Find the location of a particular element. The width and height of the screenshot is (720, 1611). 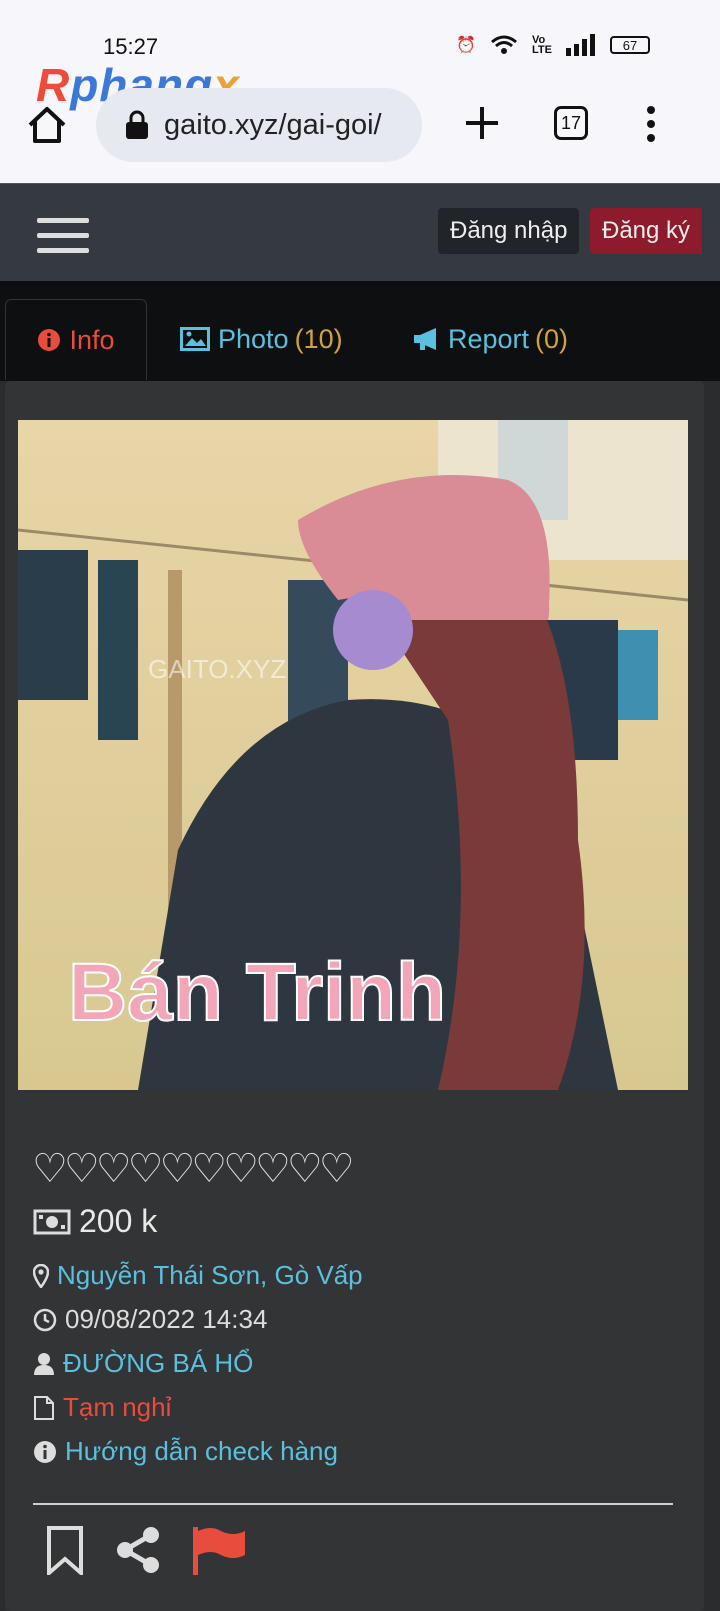

url-bar: gaito.xyz/gai-goi/ is located at coordinates (259, 125).